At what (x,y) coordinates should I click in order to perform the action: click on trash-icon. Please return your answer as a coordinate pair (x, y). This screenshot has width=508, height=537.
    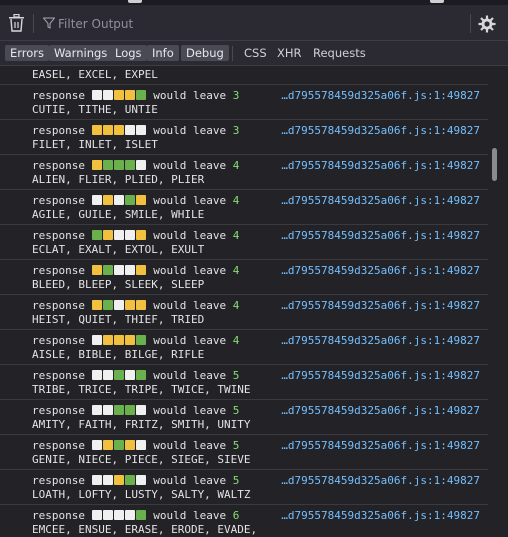
    Looking at the image, I should click on (16, 23).